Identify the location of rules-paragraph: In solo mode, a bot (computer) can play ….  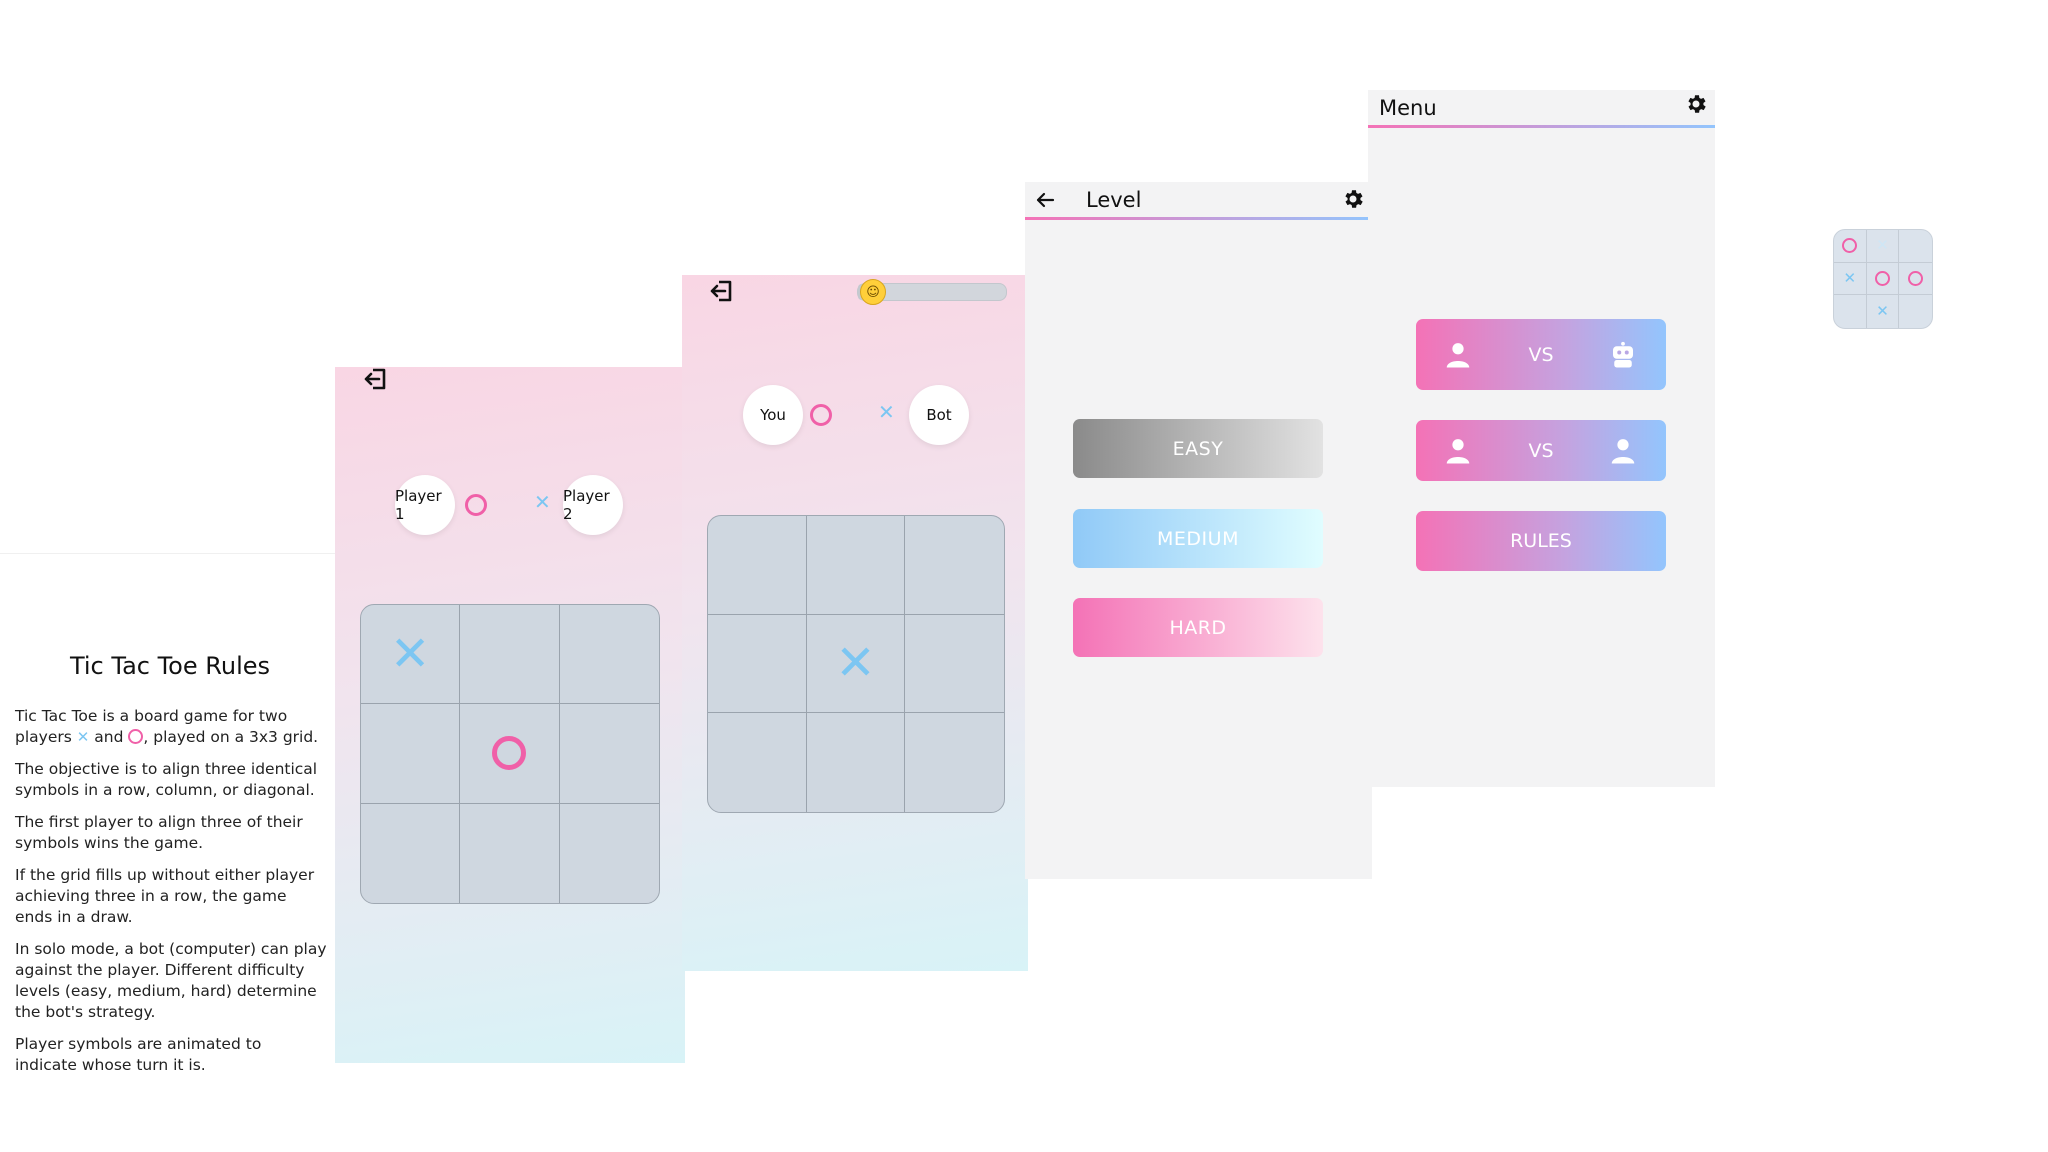
(171, 980).